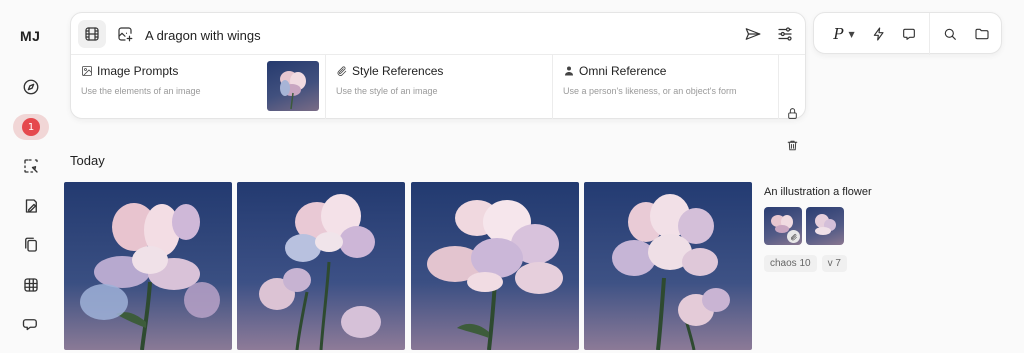  I want to click on prompt-row, so click(438, 34).